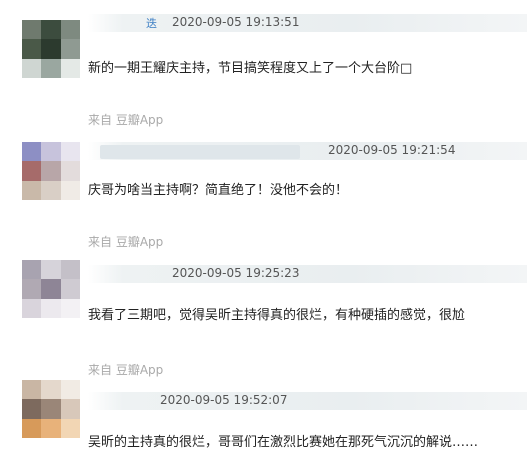  Describe the element at coordinates (218, 190) in the screenshot. I see `comment-text: 庆哥为啥当主持啊？简直绝了！没他不会的！` at that location.